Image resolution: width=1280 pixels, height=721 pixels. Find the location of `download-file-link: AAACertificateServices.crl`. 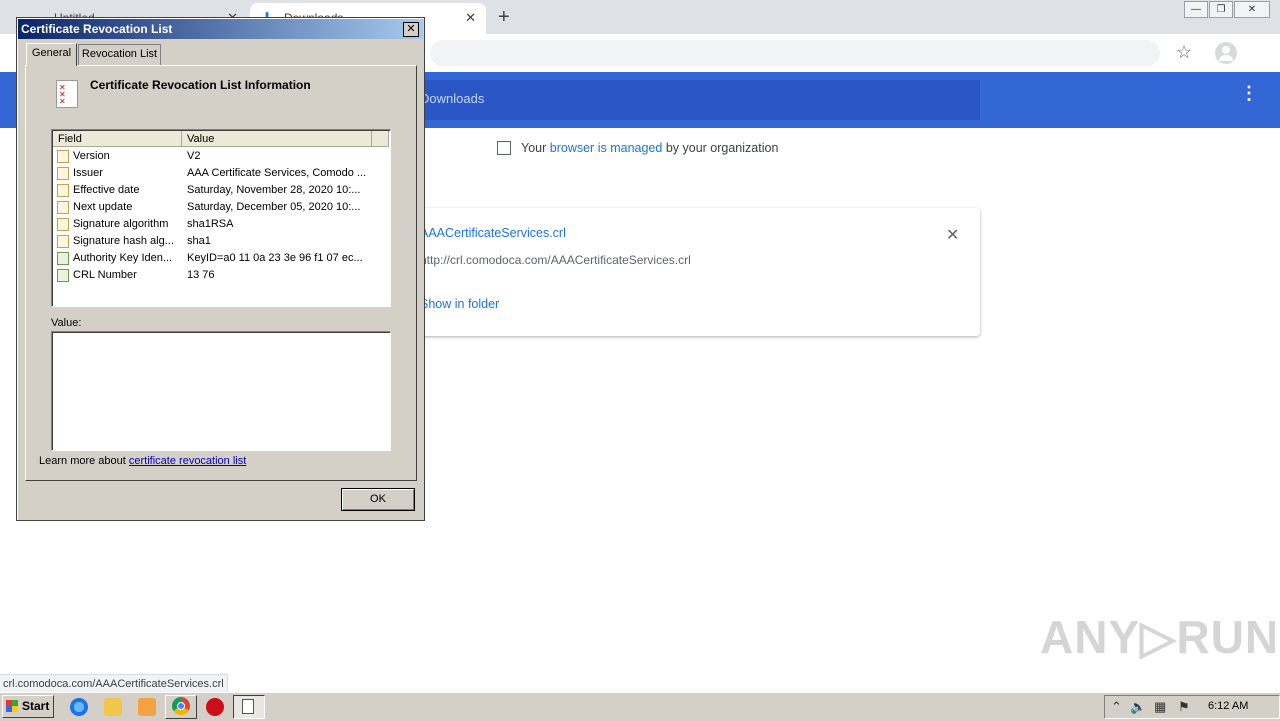

download-file-link: AAACertificateServices.crl is located at coordinates (493, 233).